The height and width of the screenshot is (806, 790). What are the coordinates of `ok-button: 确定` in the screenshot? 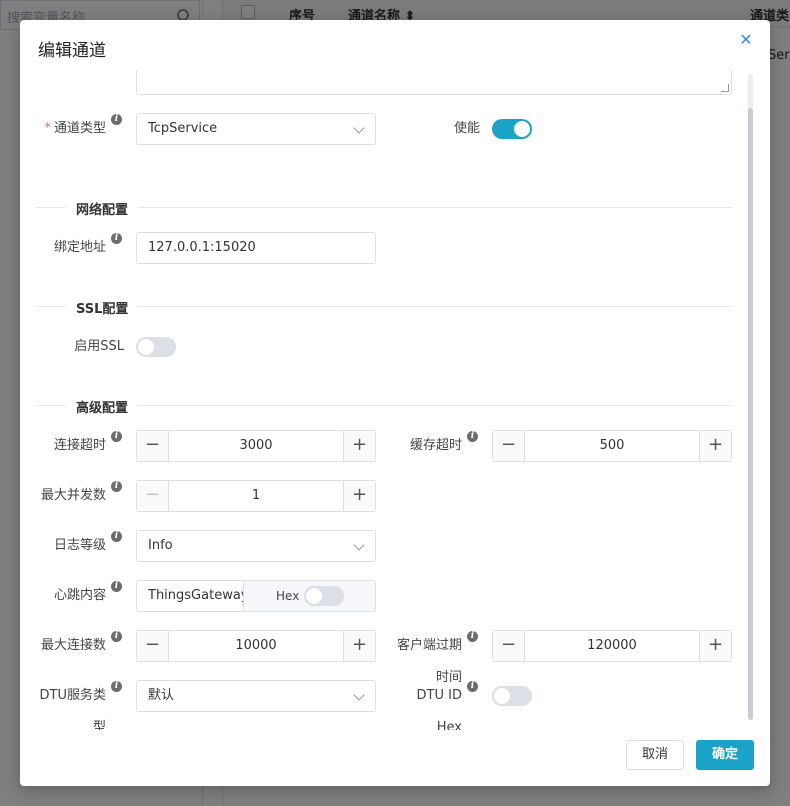 It's located at (725, 755).